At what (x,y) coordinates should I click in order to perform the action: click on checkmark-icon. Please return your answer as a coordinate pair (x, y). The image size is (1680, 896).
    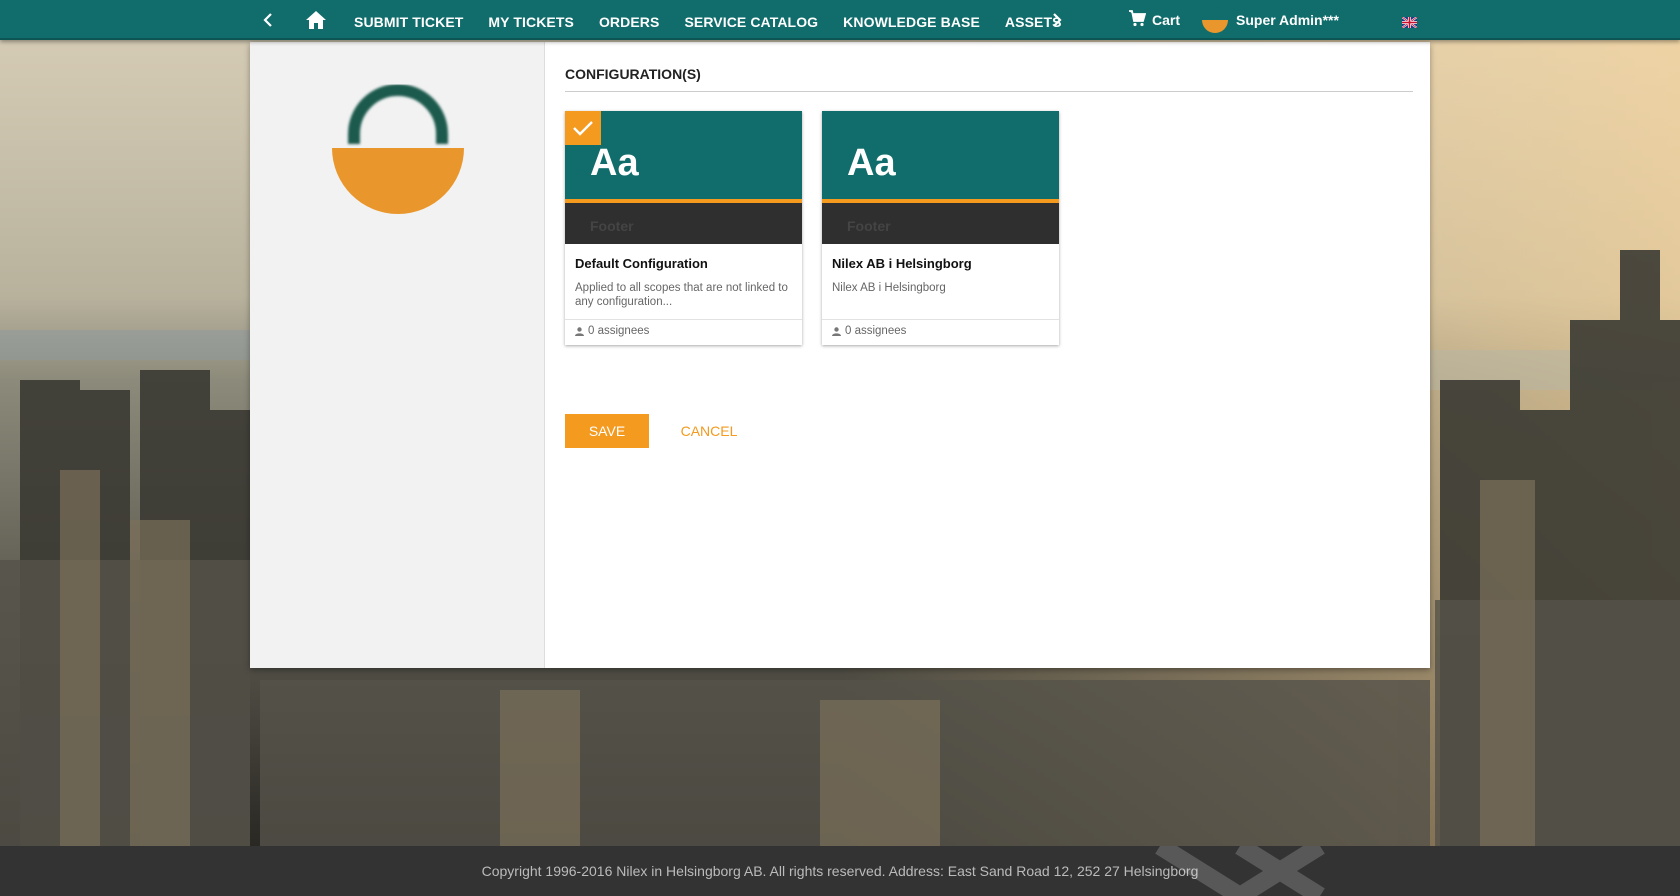
    Looking at the image, I should click on (583, 128).